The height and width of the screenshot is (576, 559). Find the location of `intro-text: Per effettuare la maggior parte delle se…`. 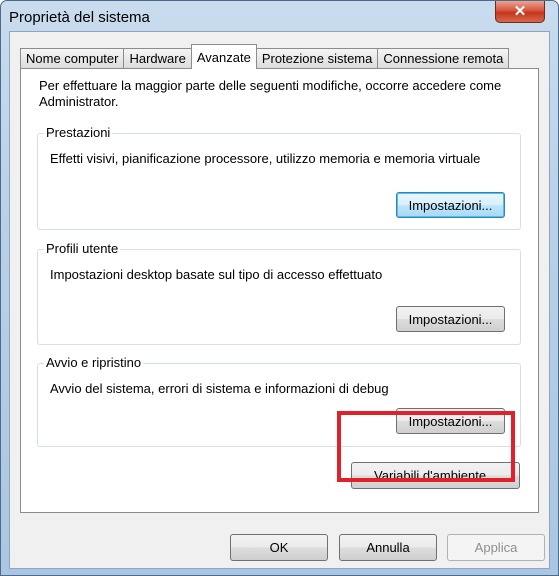

intro-text: Per effettuare la maggior parte delle se… is located at coordinates (270, 93).